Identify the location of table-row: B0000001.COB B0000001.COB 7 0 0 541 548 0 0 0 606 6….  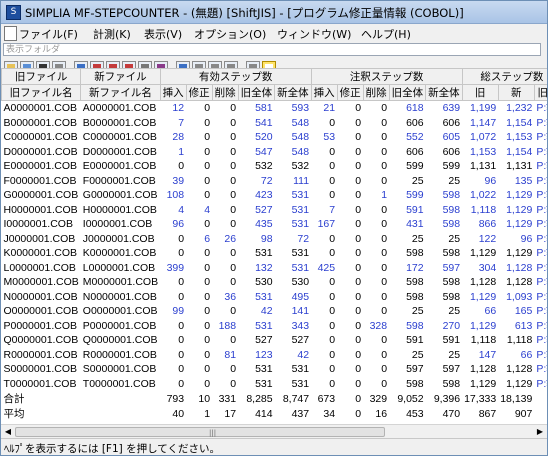
(275, 123).